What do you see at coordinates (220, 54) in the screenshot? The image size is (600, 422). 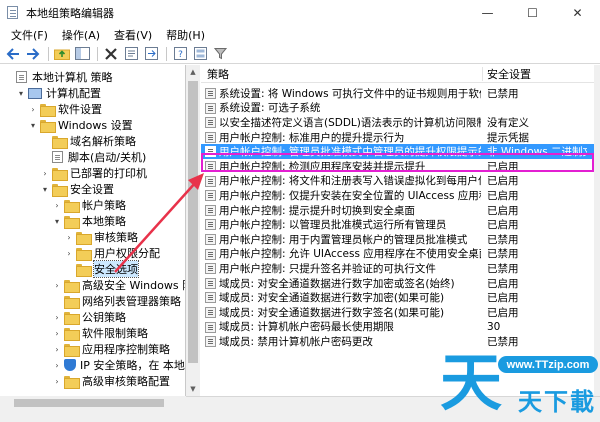 I see `filter-icon` at bounding box center [220, 54].